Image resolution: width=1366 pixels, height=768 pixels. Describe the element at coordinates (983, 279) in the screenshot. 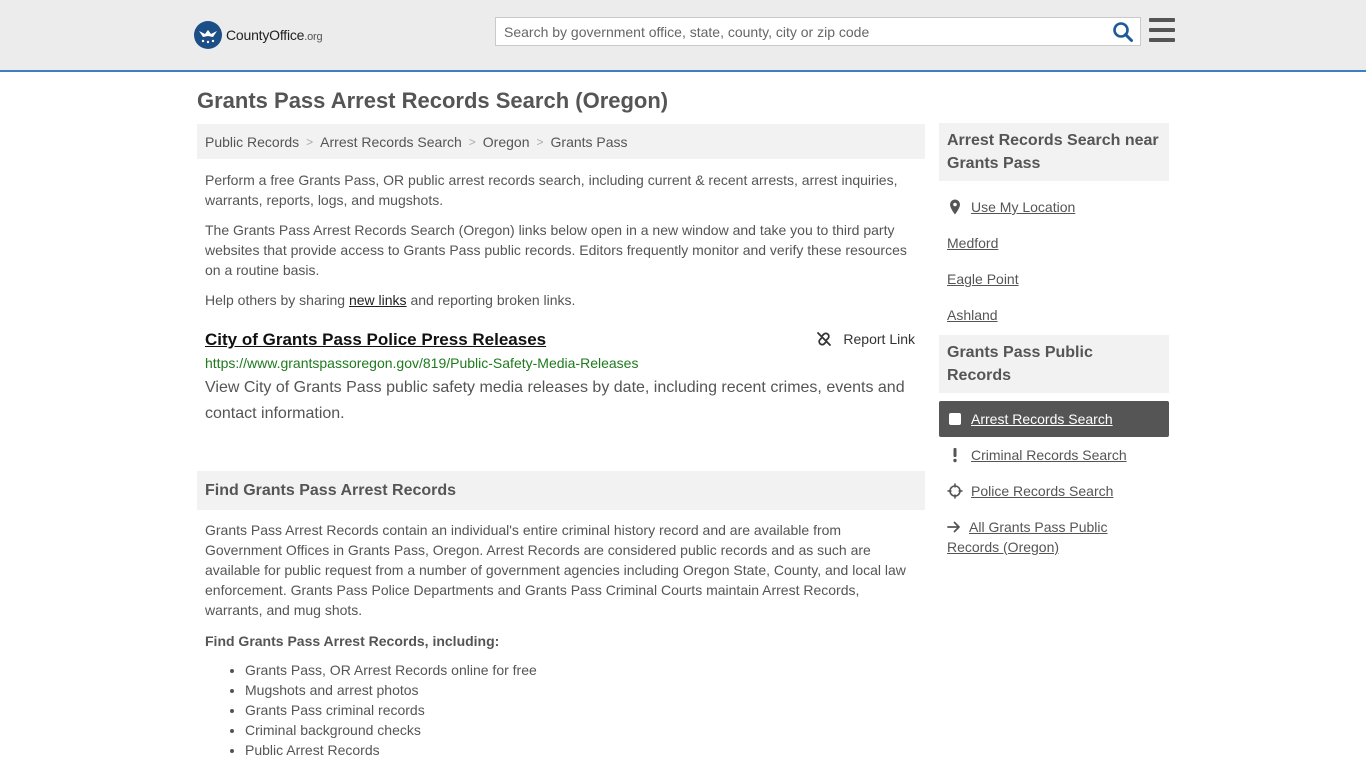

I see `nearby-city-link: Eagle Point` at that location.